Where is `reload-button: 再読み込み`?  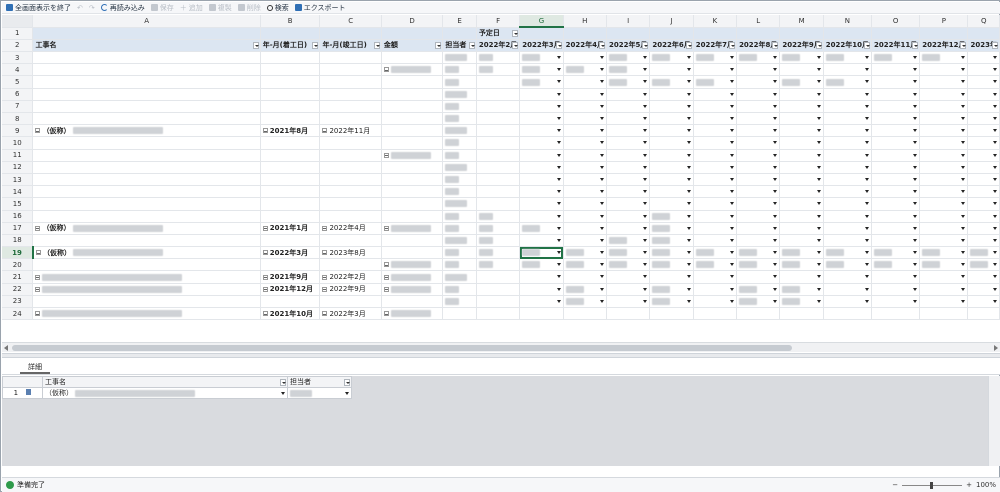 reload-button: 再読み込み is located at coordinates (122, 8).